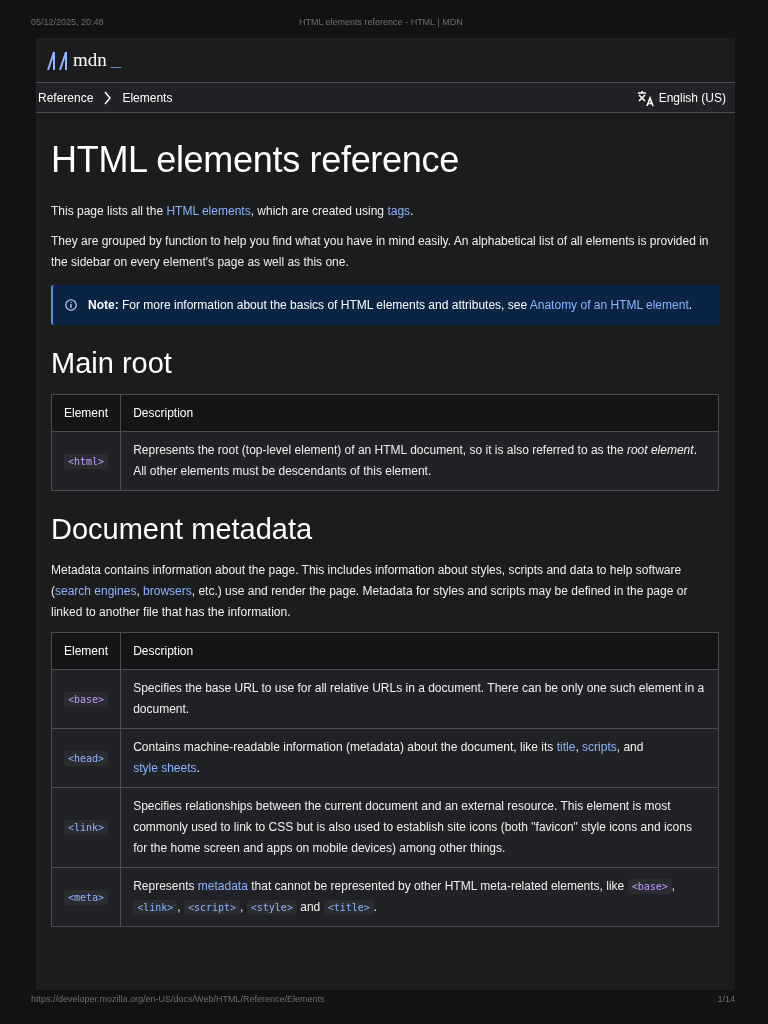 The height and width of the screenshot is (1024, 768). Describe the element at coordinates (681, 97) in the screenshot. I see `language-button: English (US)` at that location.